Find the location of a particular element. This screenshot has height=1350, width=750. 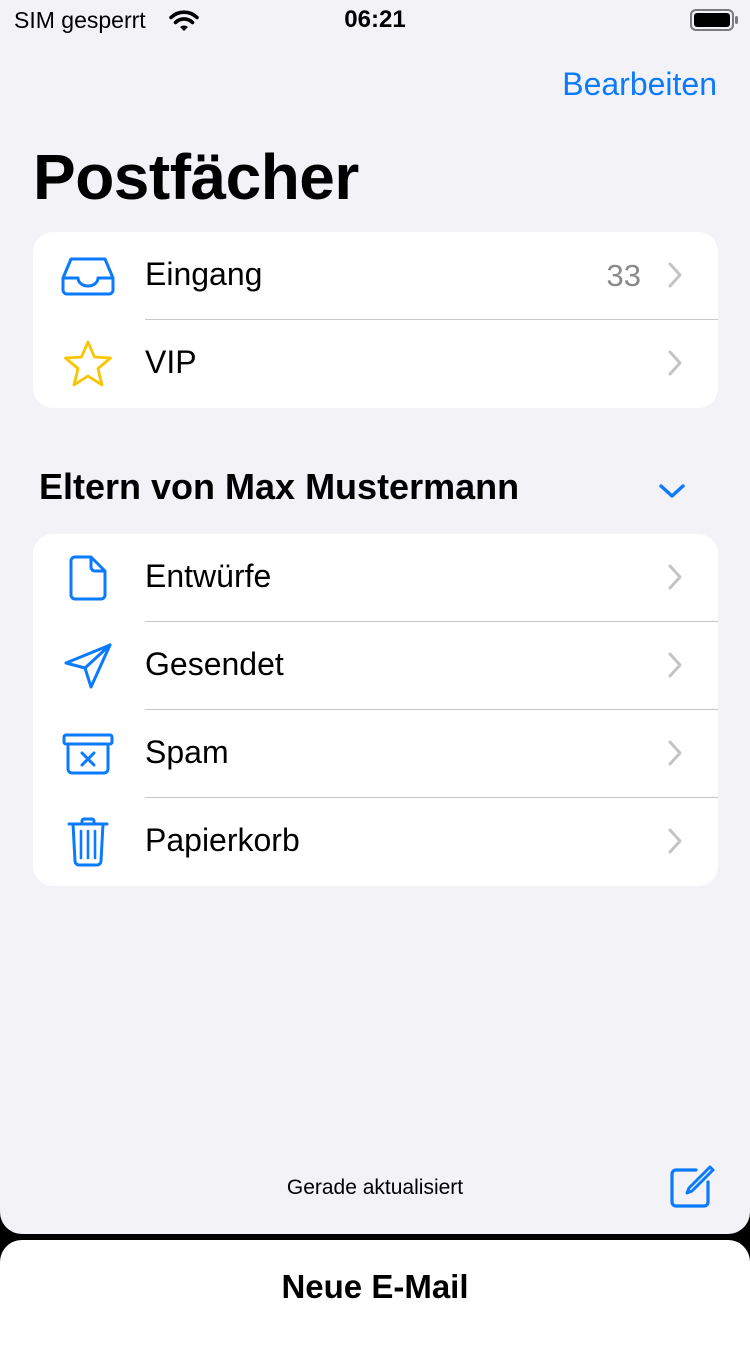

star-icon is located at coordinates (88, 364).